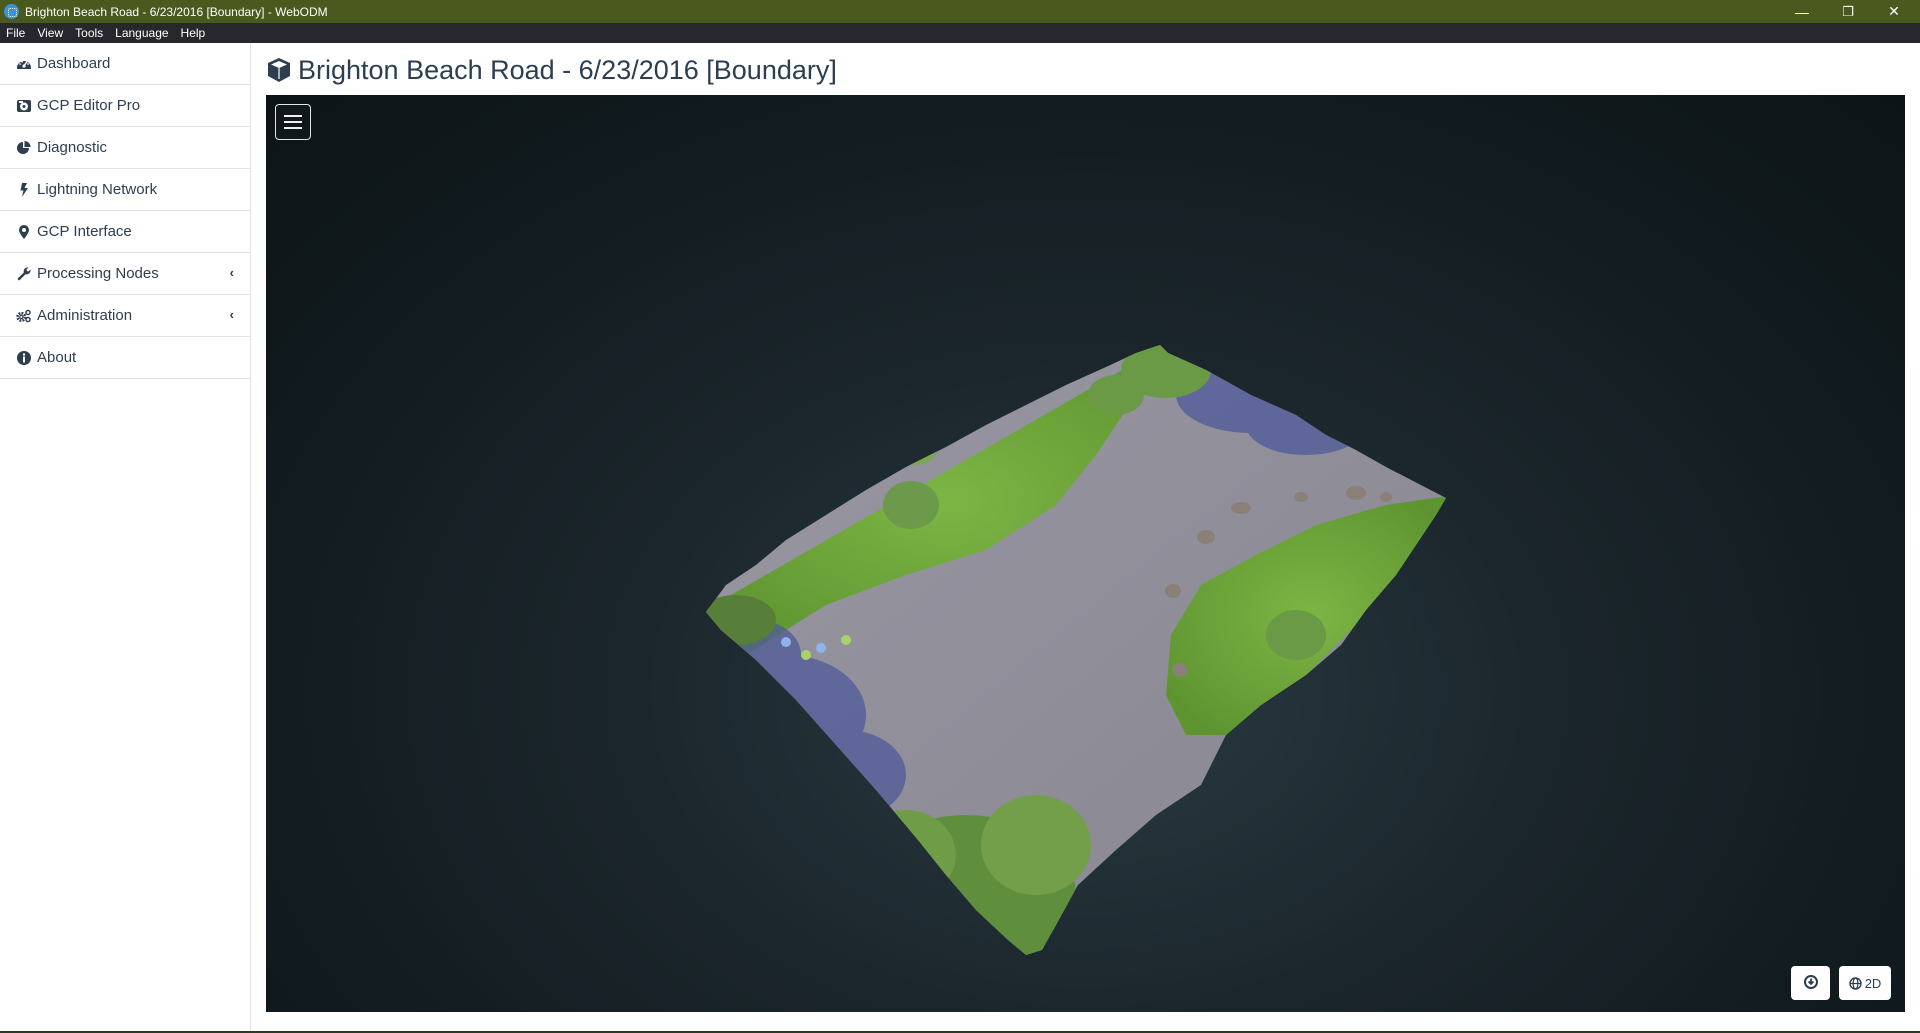 The width and height of the screenshot is (1920, 1033). I want to click on close-button: ✕, so click(1894, 11).